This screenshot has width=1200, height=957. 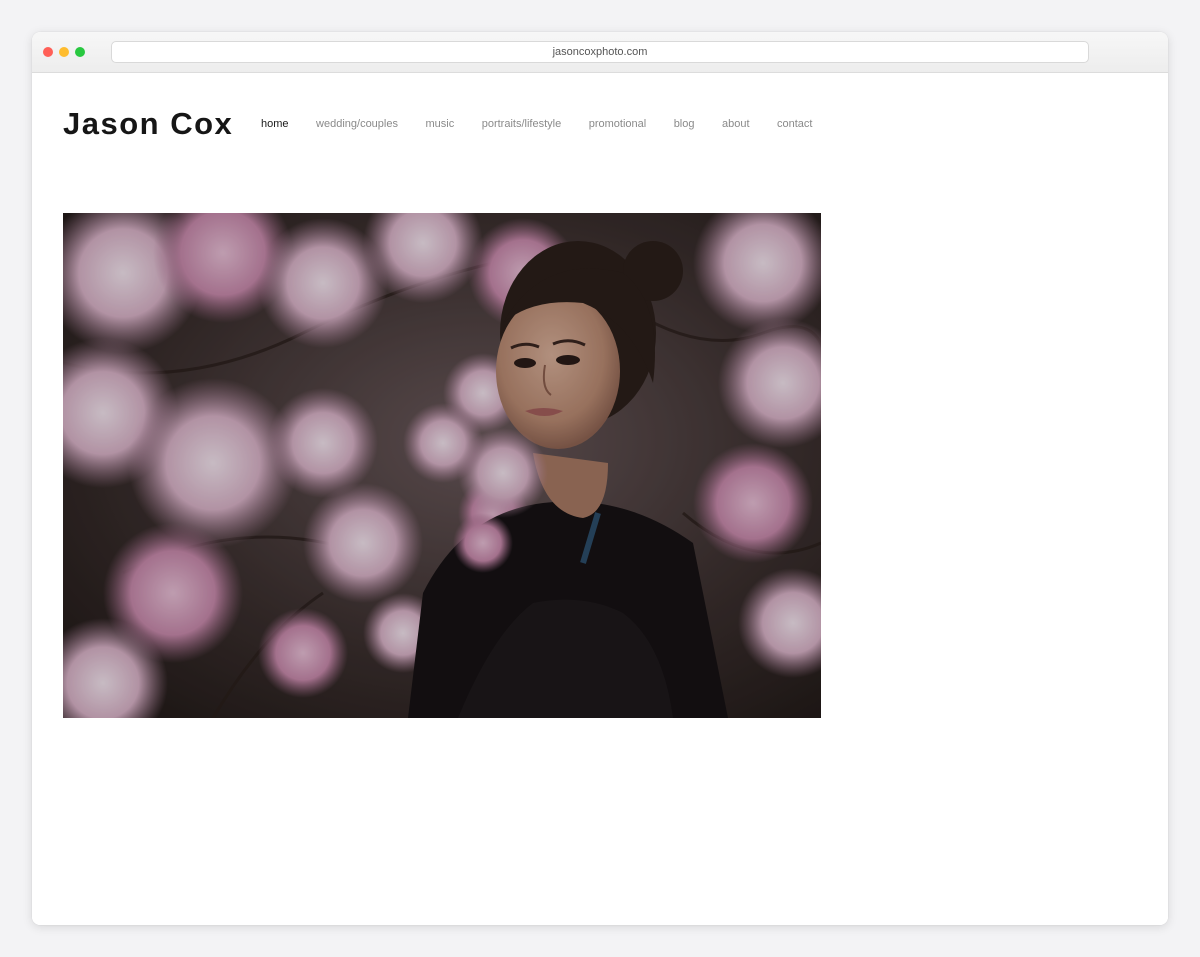 What do you see at coordinates (357, 124) in the screenshot?
I see `nav-item-wedding-couples: wedding/couples` at bounding box center [357, 124].